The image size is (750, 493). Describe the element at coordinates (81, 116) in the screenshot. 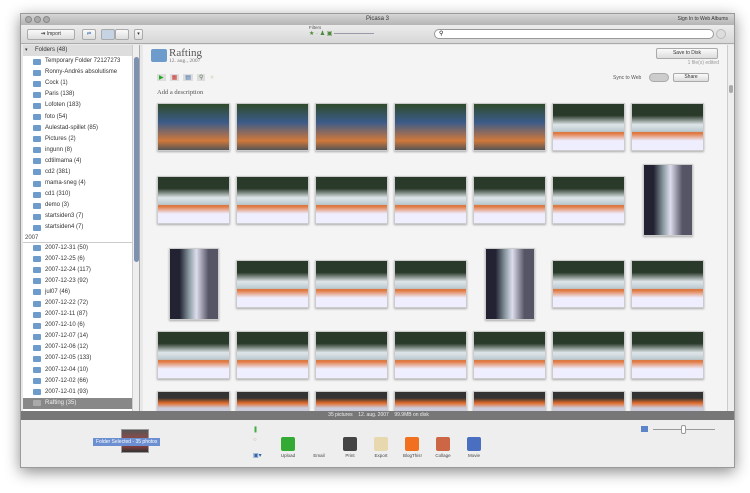

I see `folder-item: foto (54)` at that location.